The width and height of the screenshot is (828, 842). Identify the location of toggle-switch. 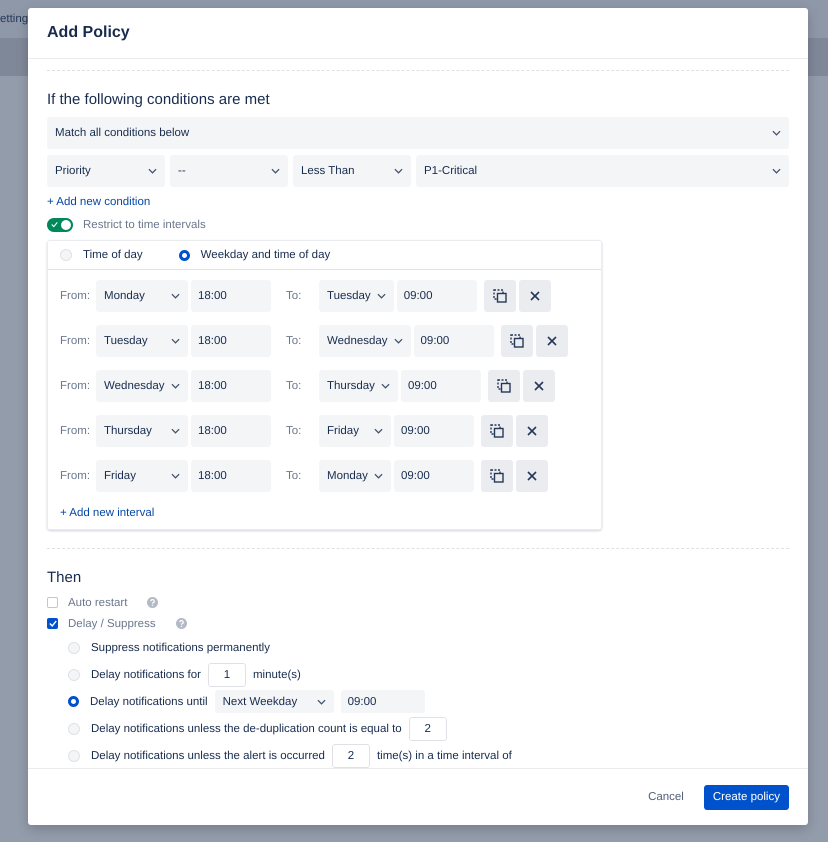
(60, 225).